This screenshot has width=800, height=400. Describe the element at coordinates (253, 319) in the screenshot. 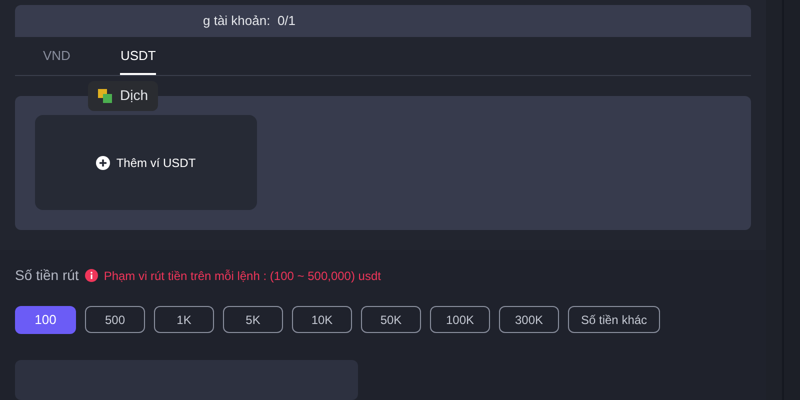

I see `amount-chip: 5K` at that location.